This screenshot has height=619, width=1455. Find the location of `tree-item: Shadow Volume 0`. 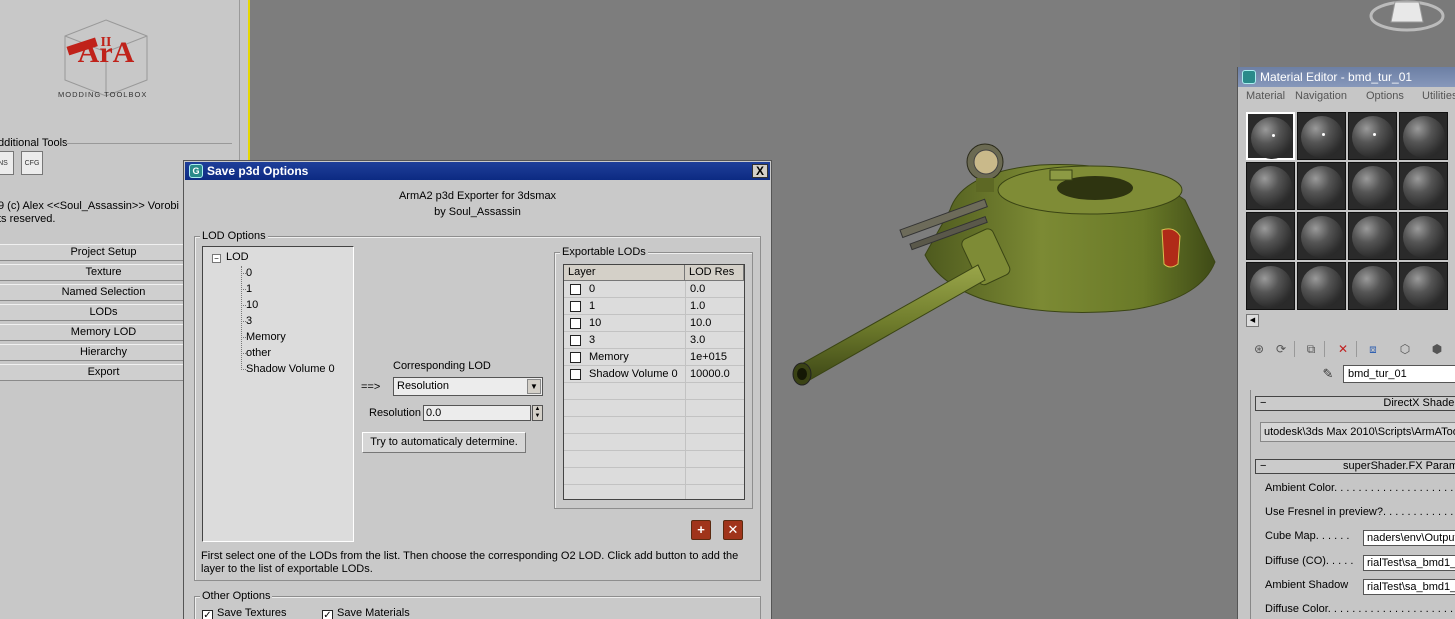

tree-item: Shadow Volume 0 is located at coordinates (290, 369).